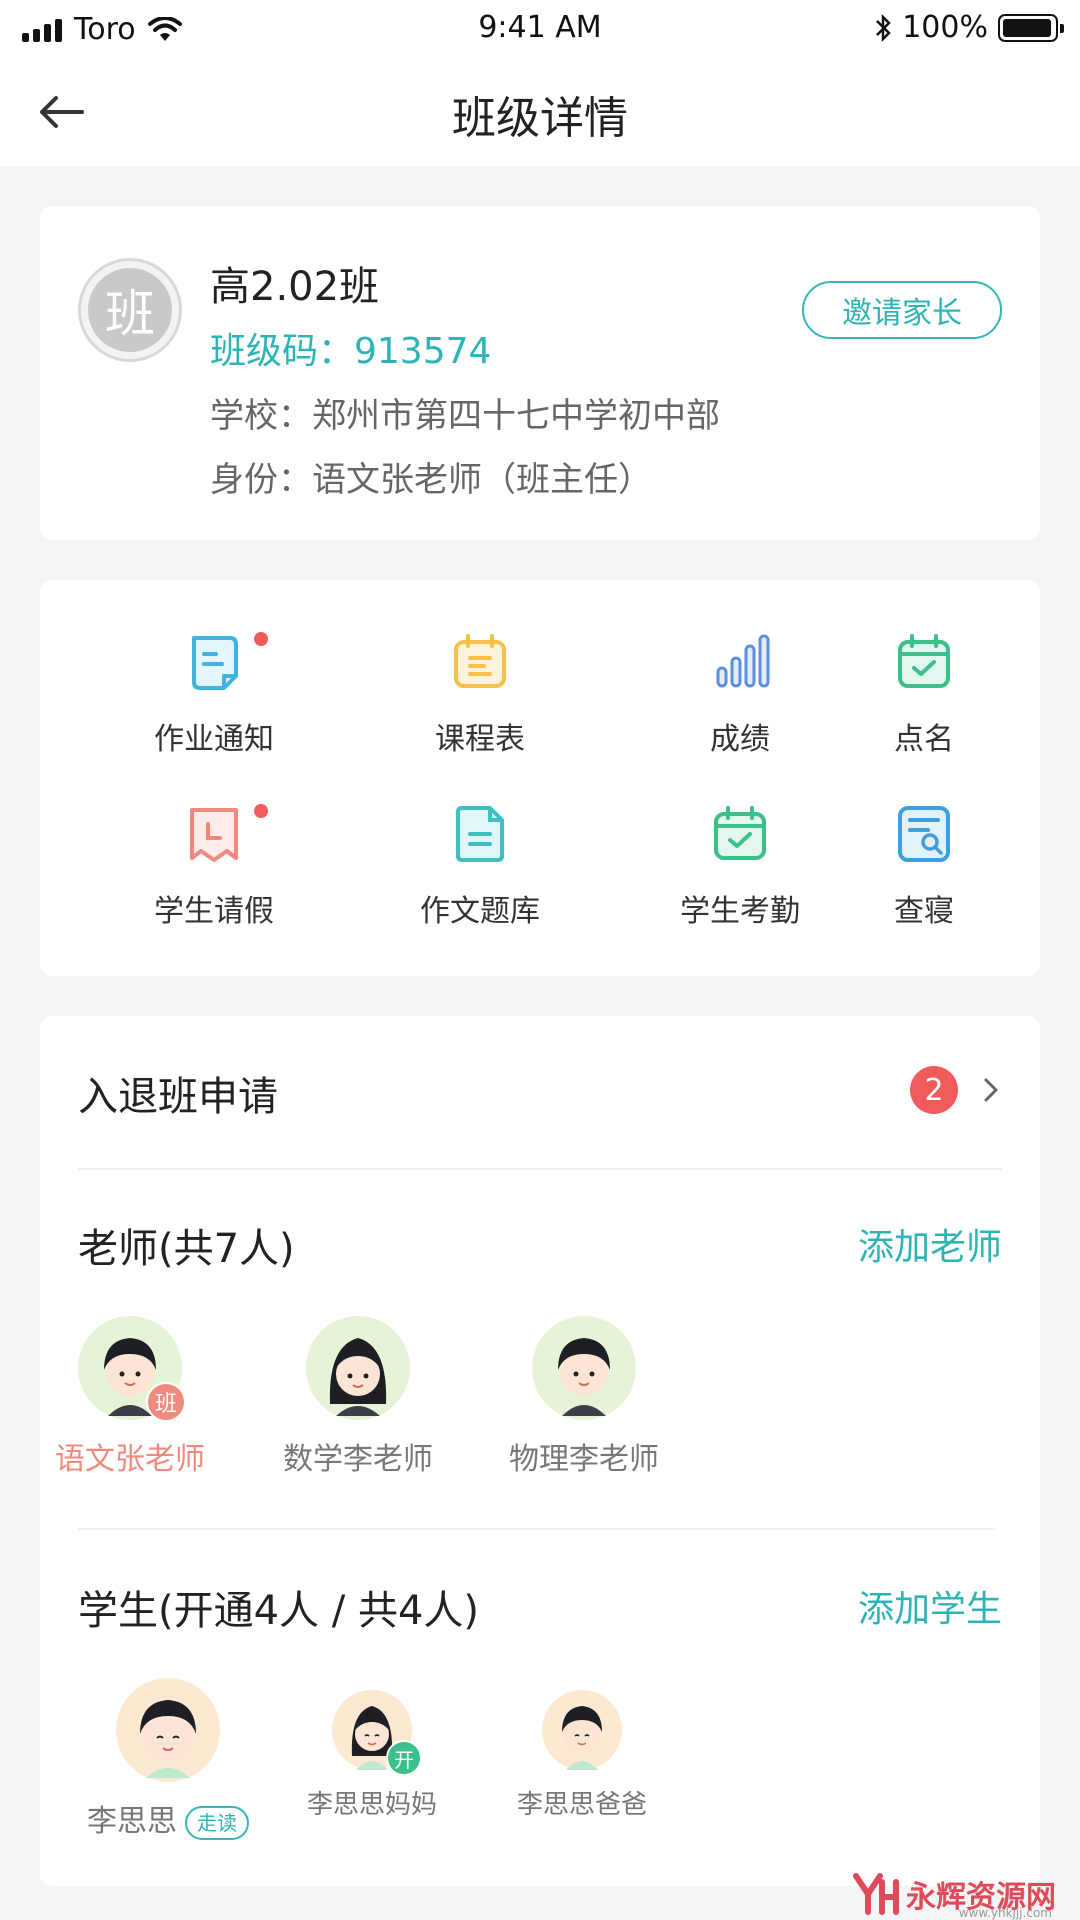  What do you see at coordinates (1031, 27) in the screenshot?
I see `battery-icon` at bounding box center [1031, 27].